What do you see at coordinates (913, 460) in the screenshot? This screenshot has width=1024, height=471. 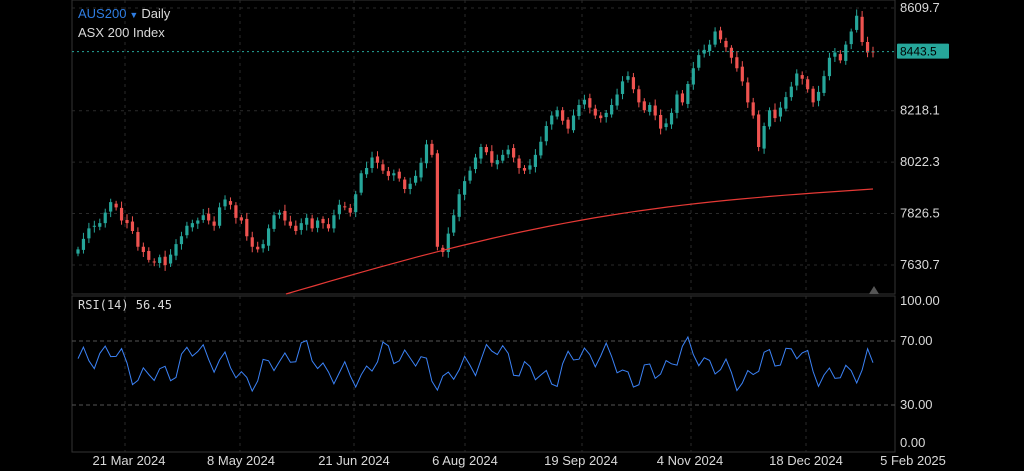 I see `time-tick-label: 5 Feb 2025` at bounding box center [913, 460].